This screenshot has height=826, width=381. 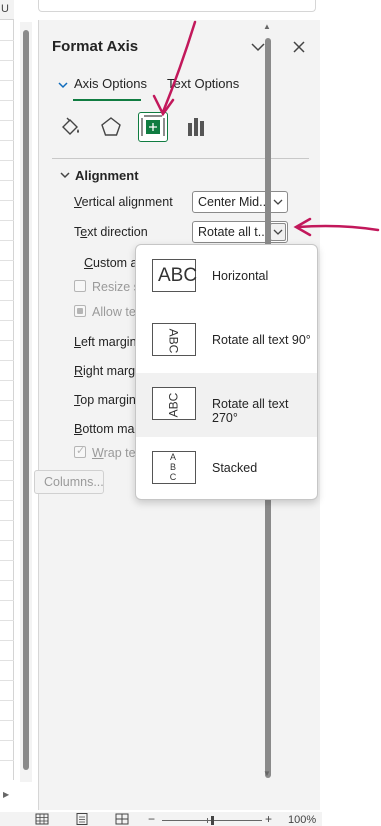 What do you see at coordinates (105, 400) in the screenshot?
I see `top-margin-label: Top margin` at bounding box center [105, 400].